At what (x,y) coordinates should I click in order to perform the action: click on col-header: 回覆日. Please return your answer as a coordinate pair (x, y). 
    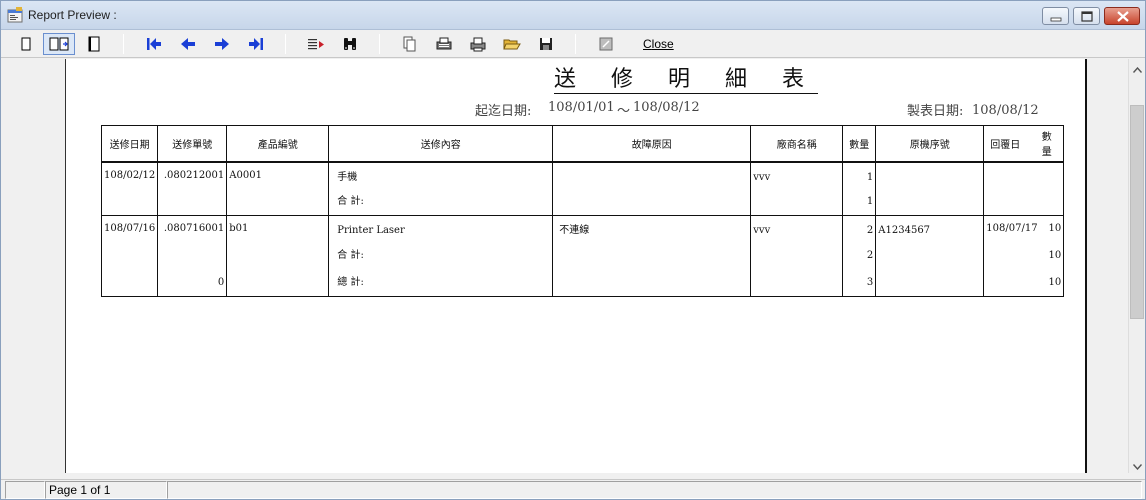
    Looking at the image, I should click on (1011, 144).